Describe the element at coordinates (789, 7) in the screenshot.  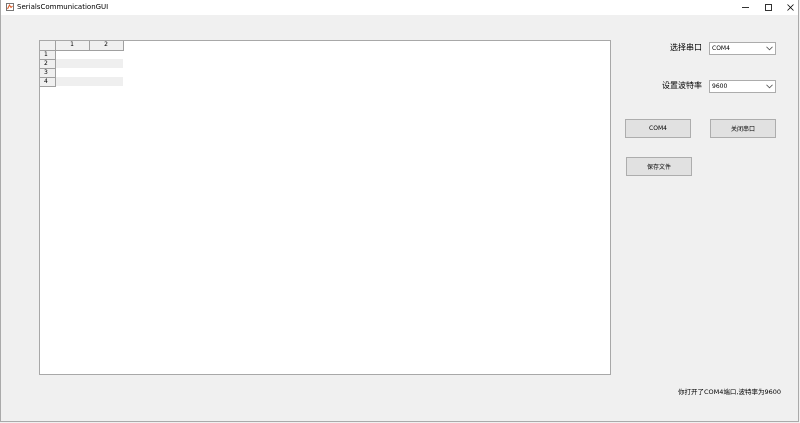
I see `close-icon` at that location.